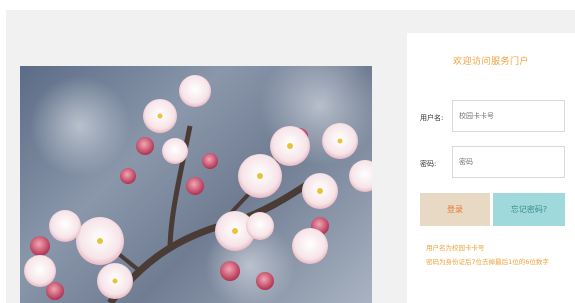  I want to click on welcome-title: 欢迎访问服务门户, so click(490, 62).